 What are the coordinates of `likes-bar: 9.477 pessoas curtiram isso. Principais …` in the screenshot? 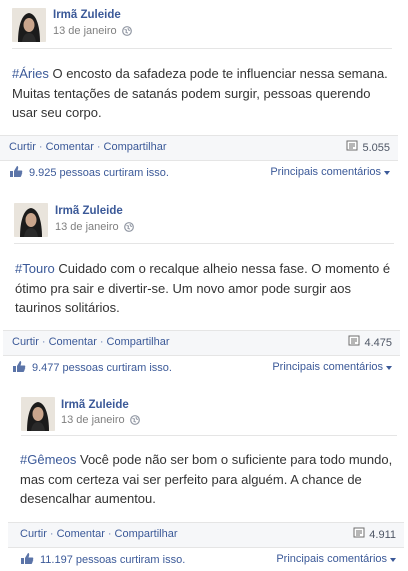 It's located at (201, 367).